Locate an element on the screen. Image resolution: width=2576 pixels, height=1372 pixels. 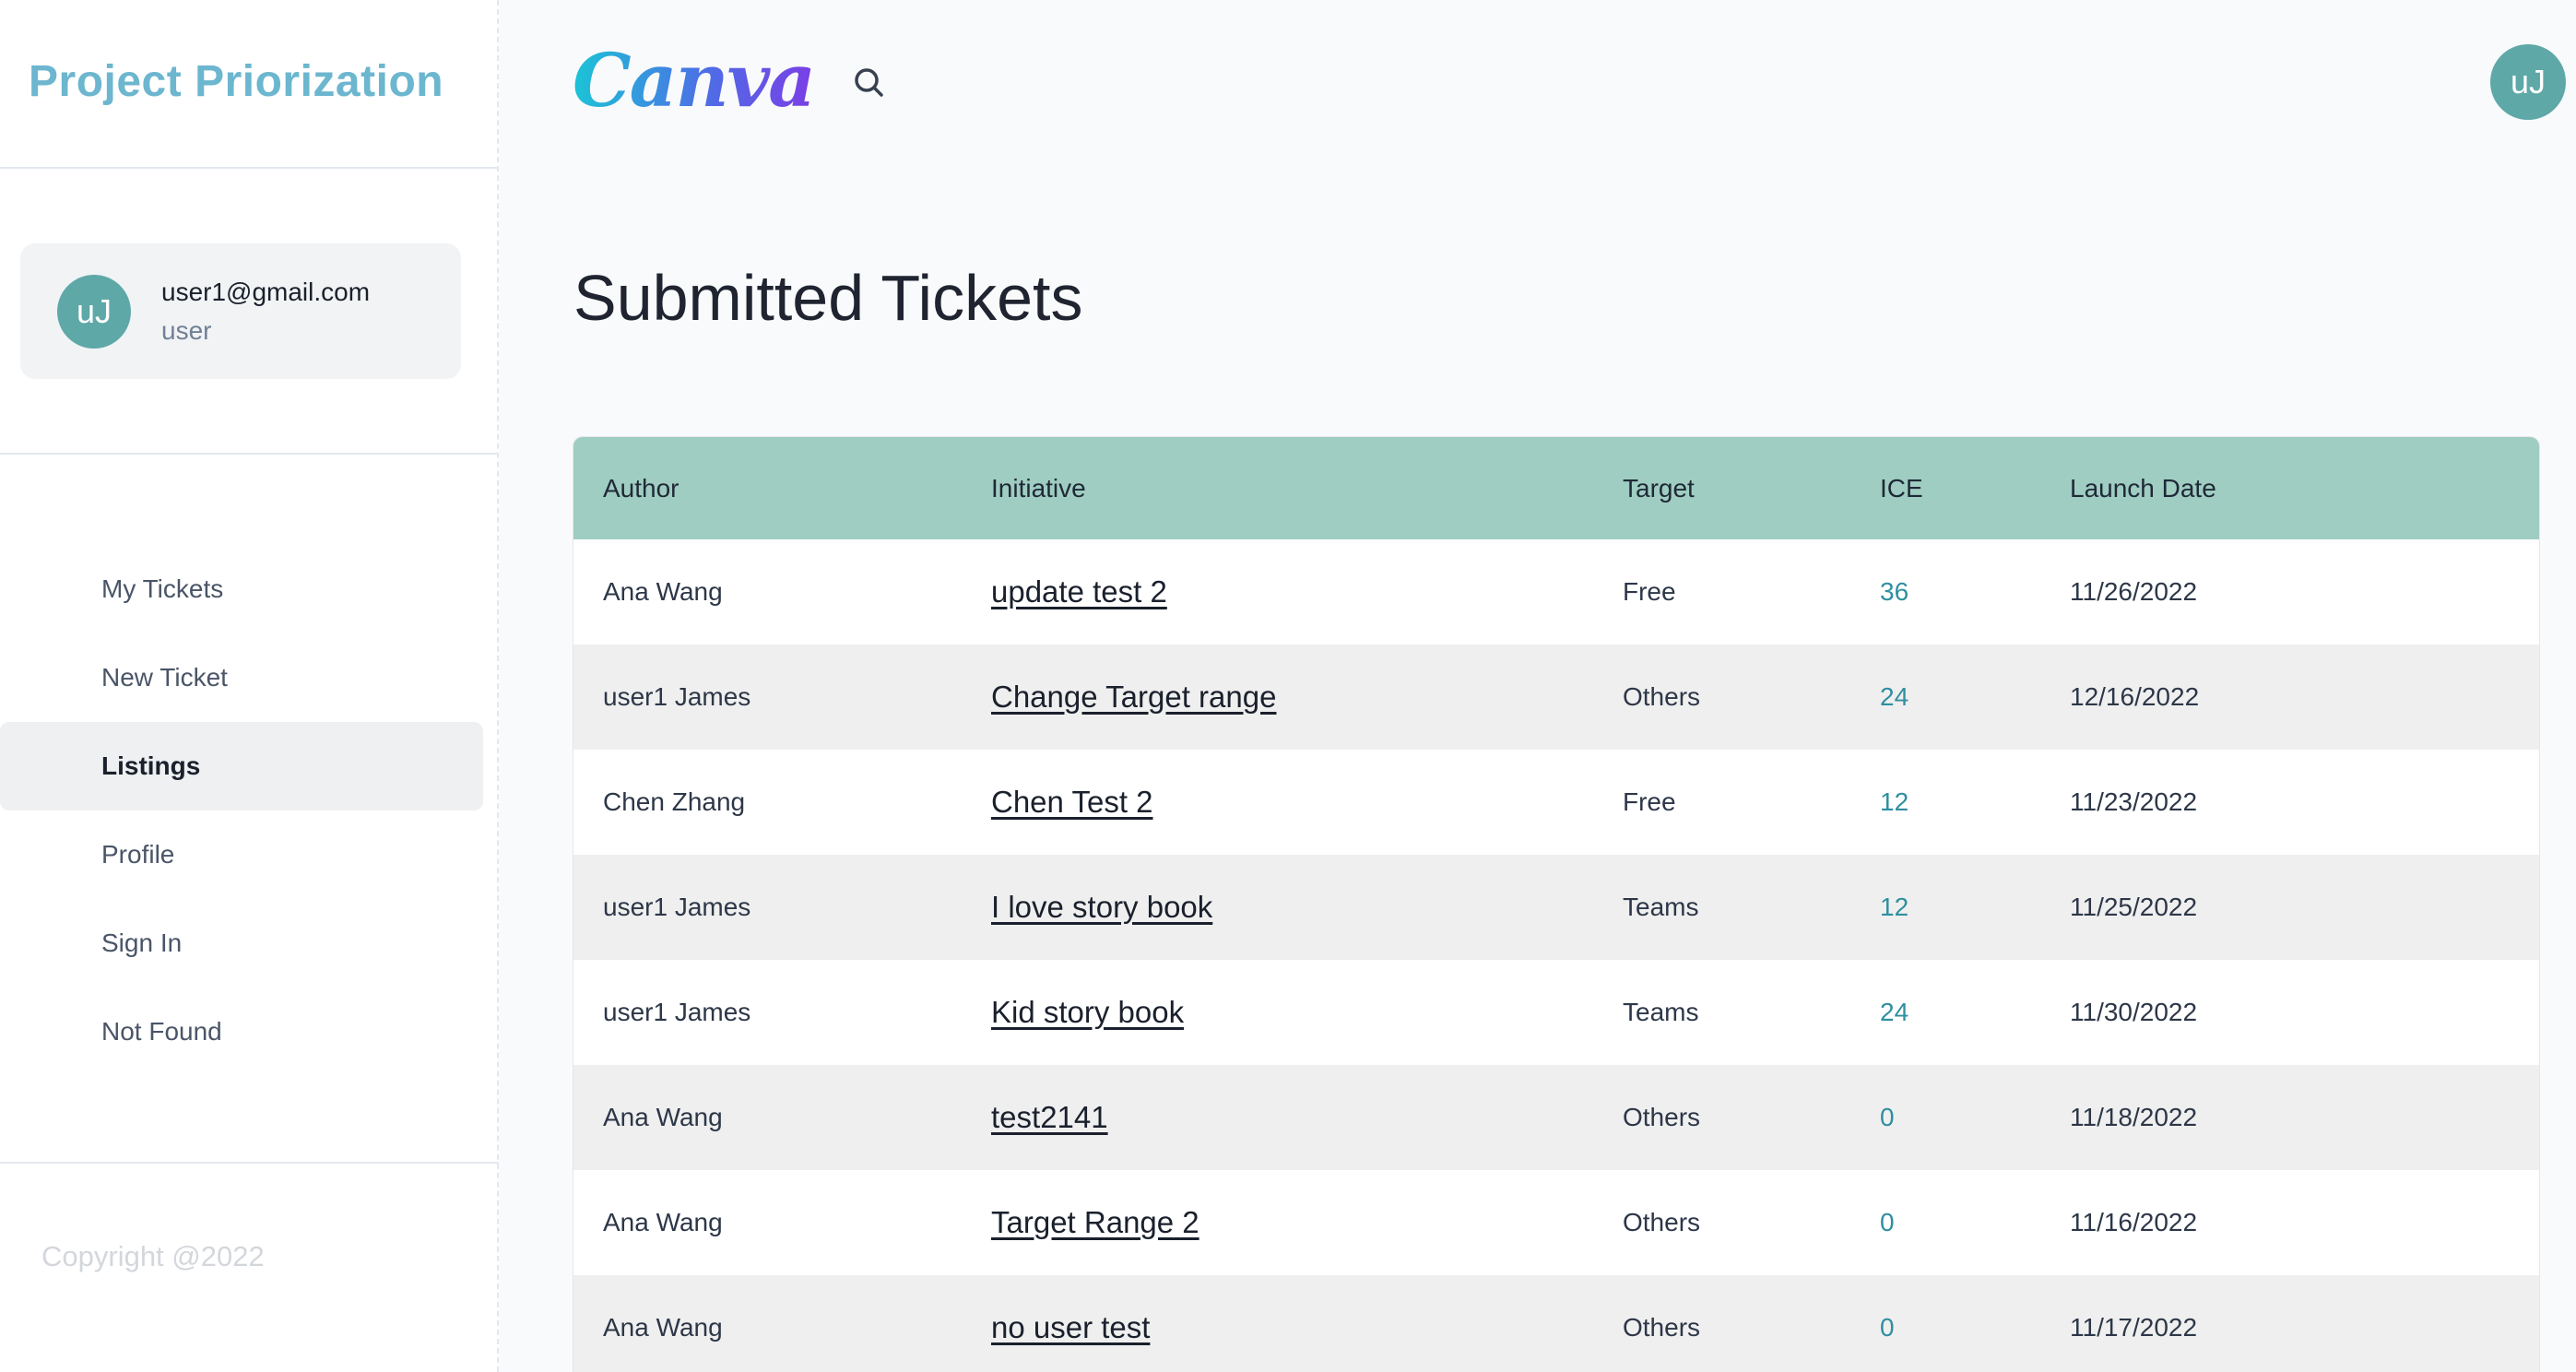
avatar: uJ is located at coordinates (94, 311).